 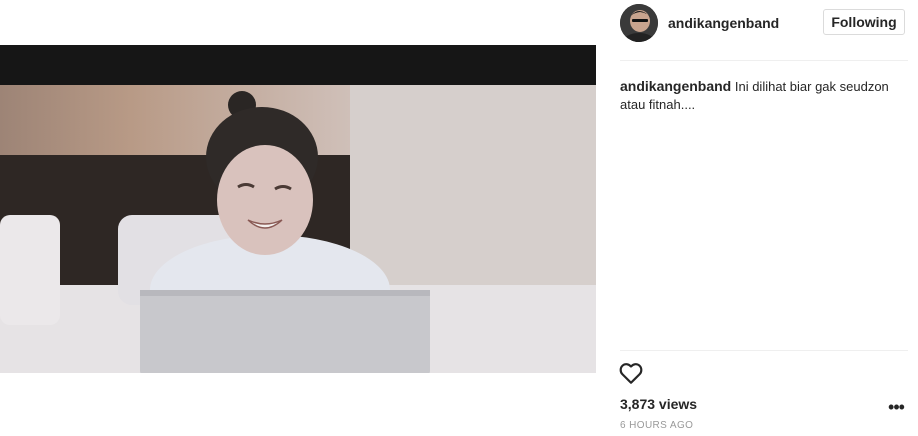 I want to click on heart-icon, so click(x=631, y=373).